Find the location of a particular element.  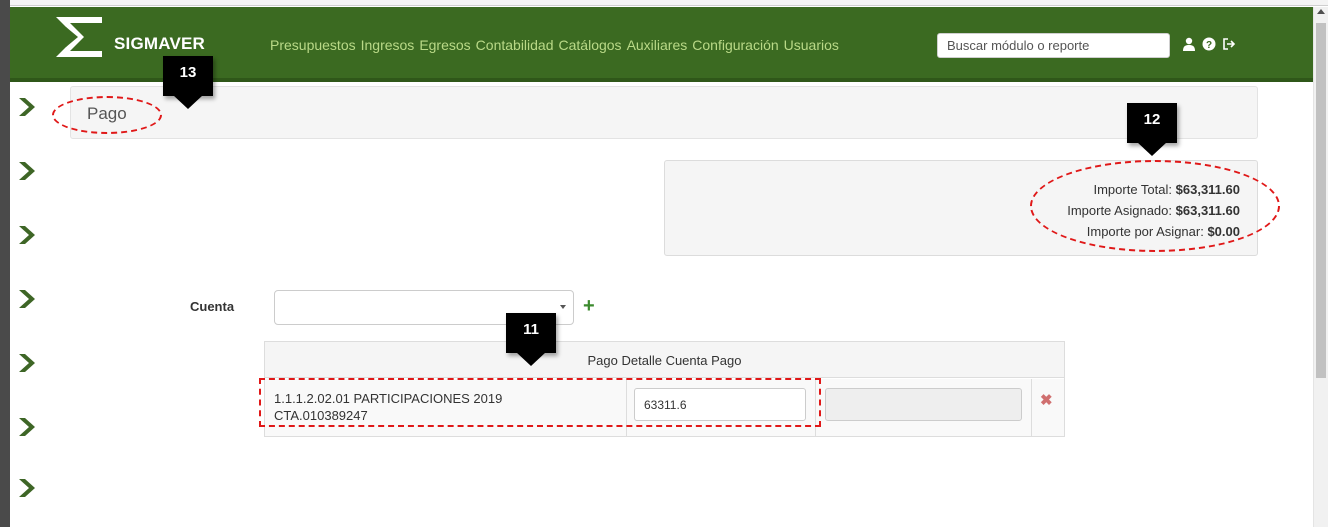

callout-13: 13 is located at coordinates (188, 82).